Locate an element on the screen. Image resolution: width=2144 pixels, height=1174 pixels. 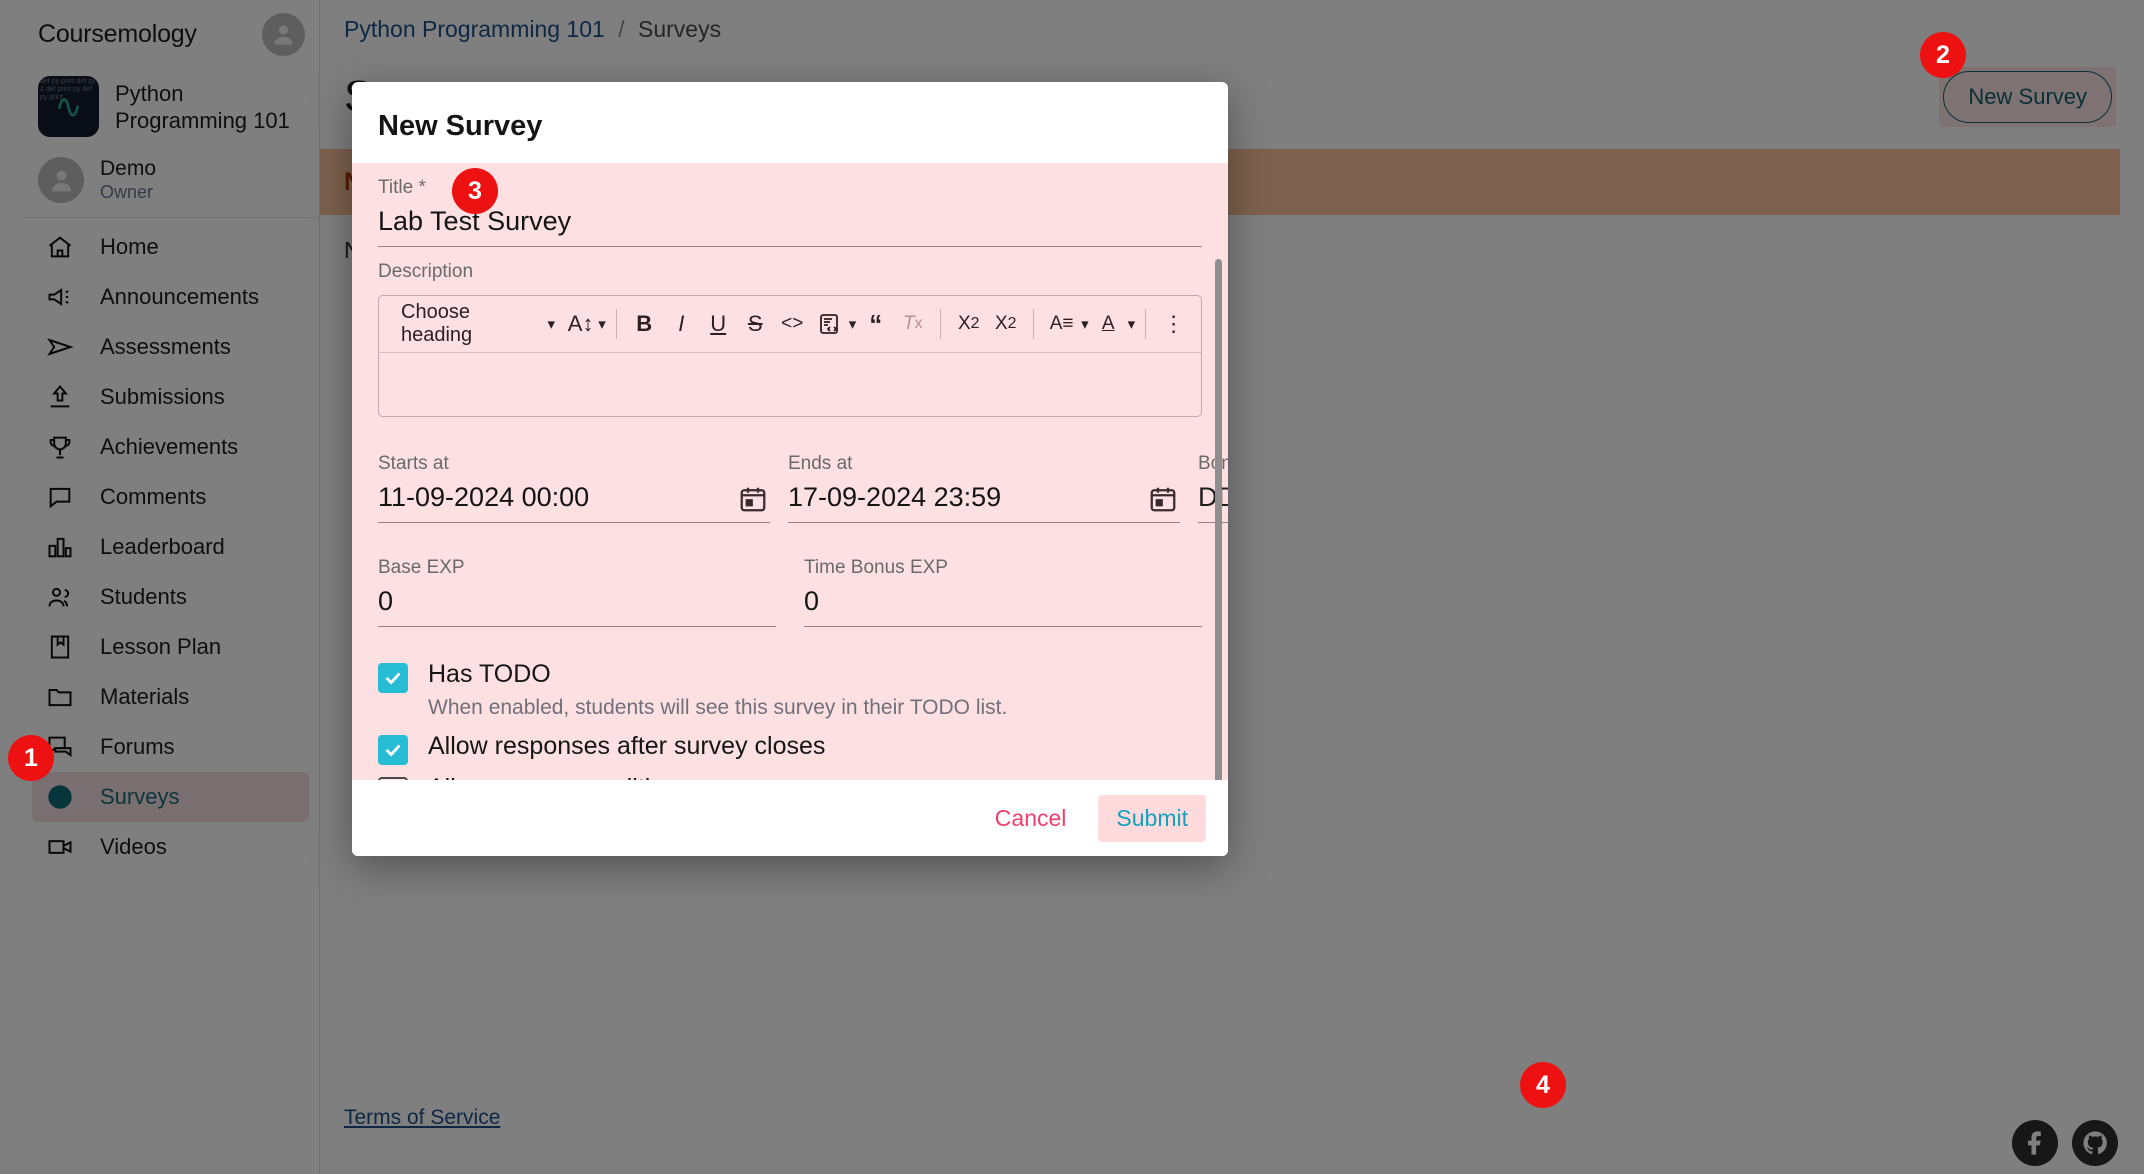
blockquote-icon: “ is located at coordinates (875, 324).